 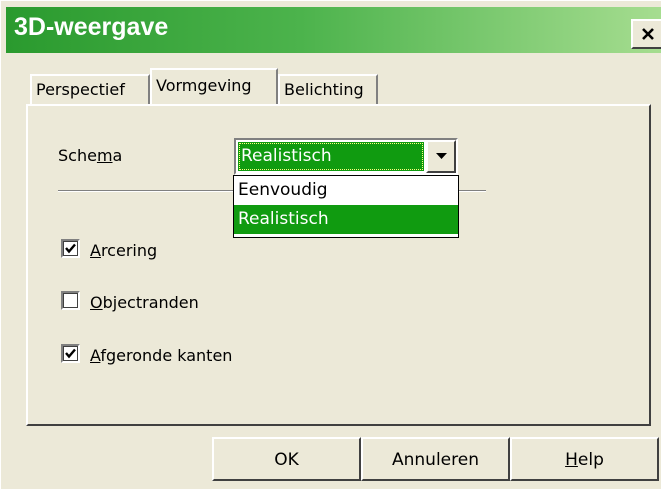 I want to click on objectranden-label: Objectranden, so click(x=144, y=302).